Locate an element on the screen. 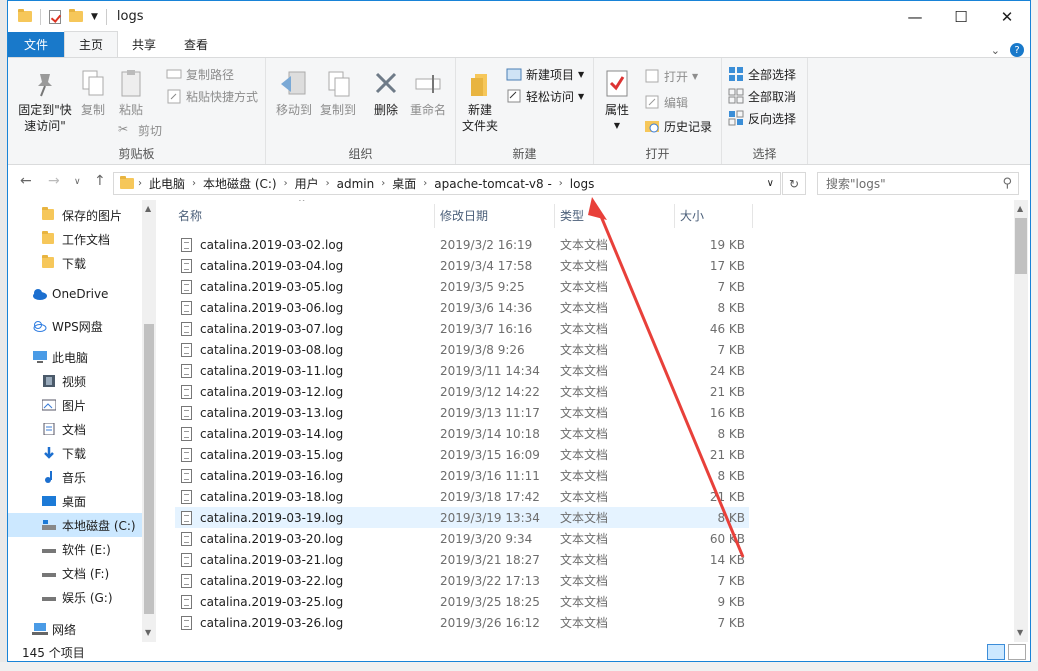 The width and height of the screenshot is (1038, 671). minimize-button: — is located at coordinates (915, 16).